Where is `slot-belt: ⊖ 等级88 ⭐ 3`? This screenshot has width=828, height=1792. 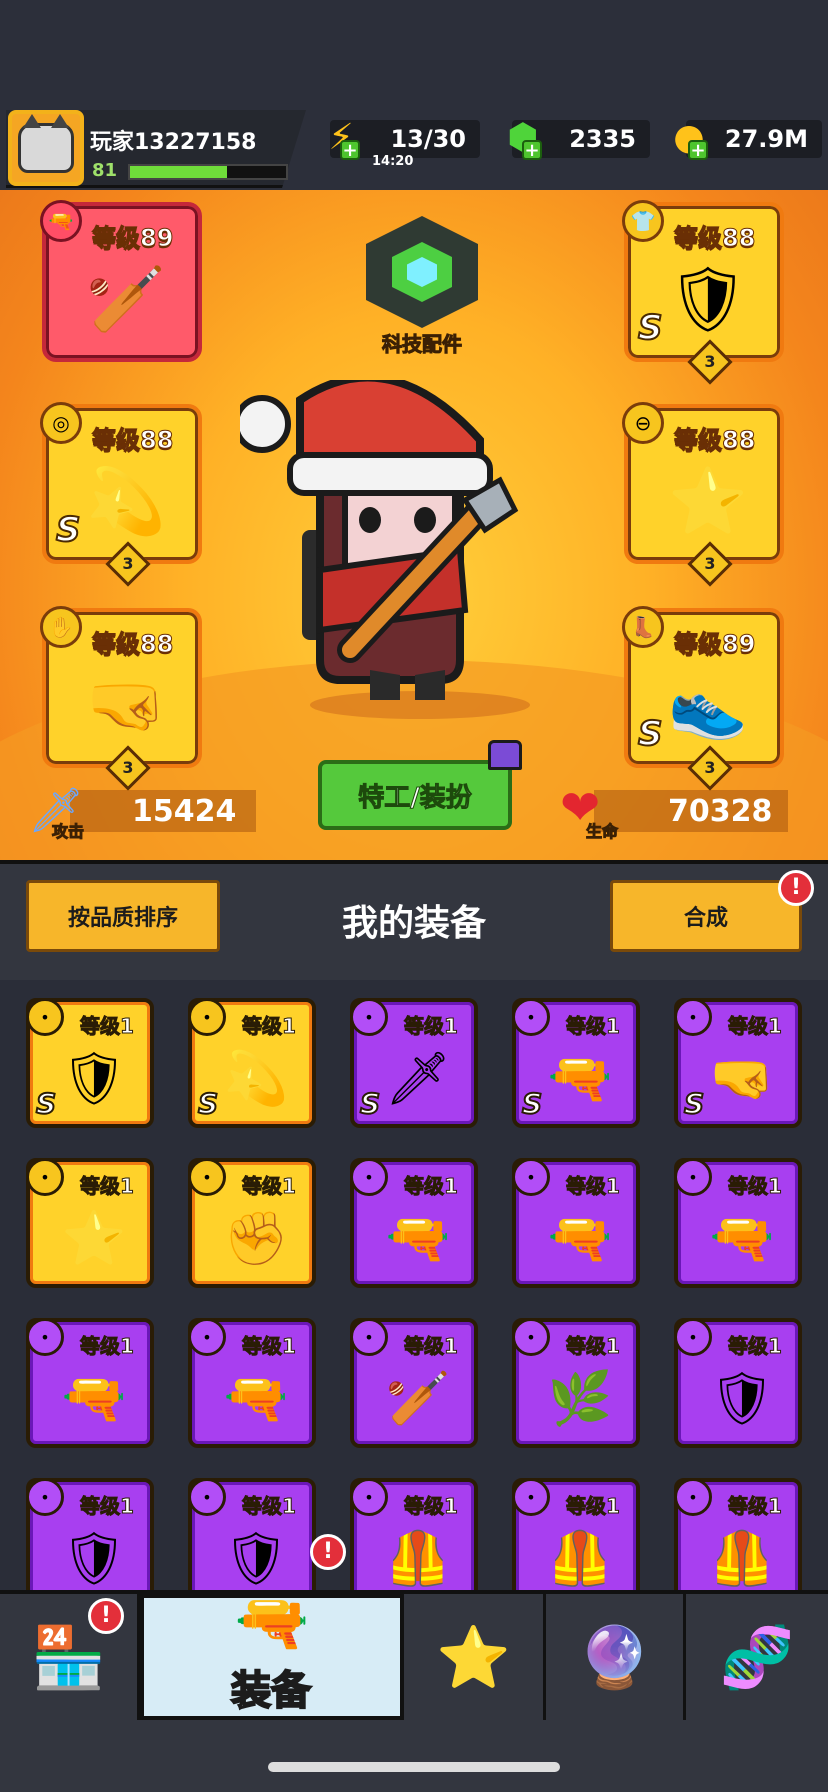 slot-belt: ⊖ 等级88 ⭐ 3 is located at coordinates (703, 494).